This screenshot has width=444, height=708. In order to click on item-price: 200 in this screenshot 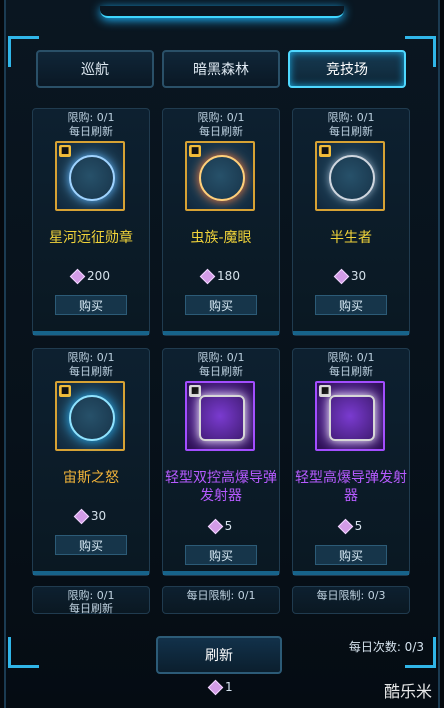, I will do `click(91, 276)`.